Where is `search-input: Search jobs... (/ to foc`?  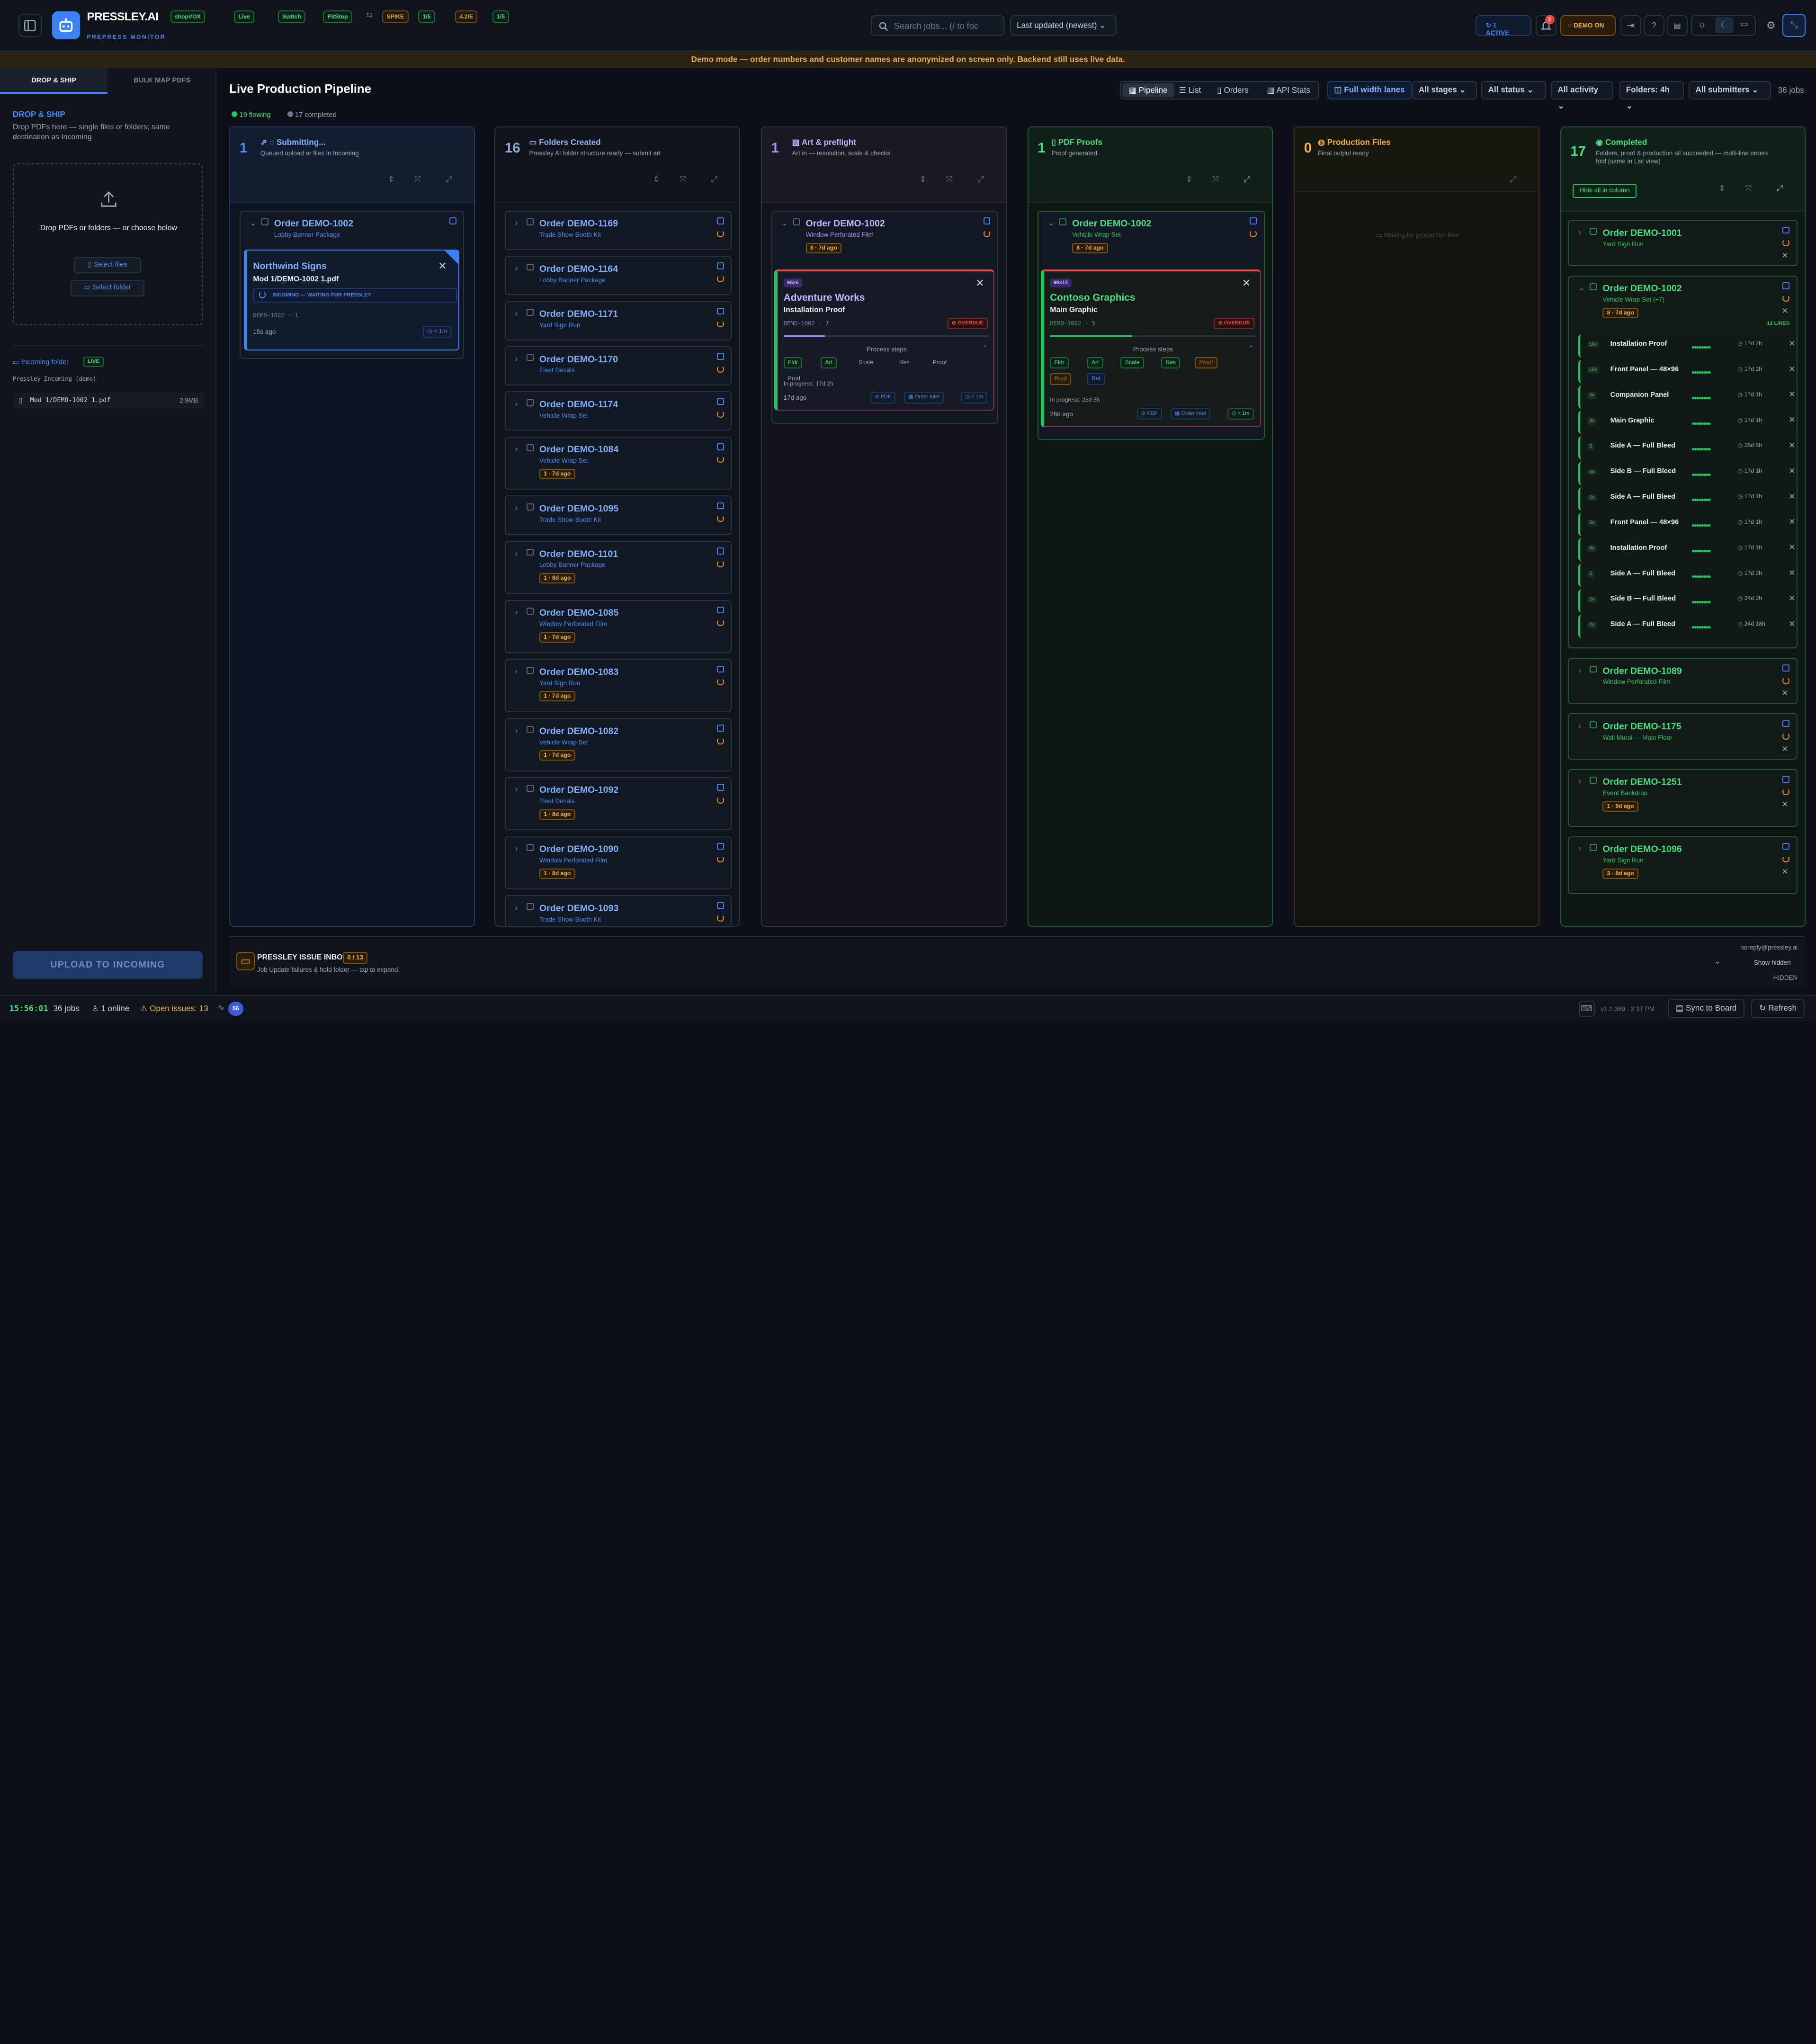
search-input: Search jobs... (/ to foc is located at coordinates (936, 26).